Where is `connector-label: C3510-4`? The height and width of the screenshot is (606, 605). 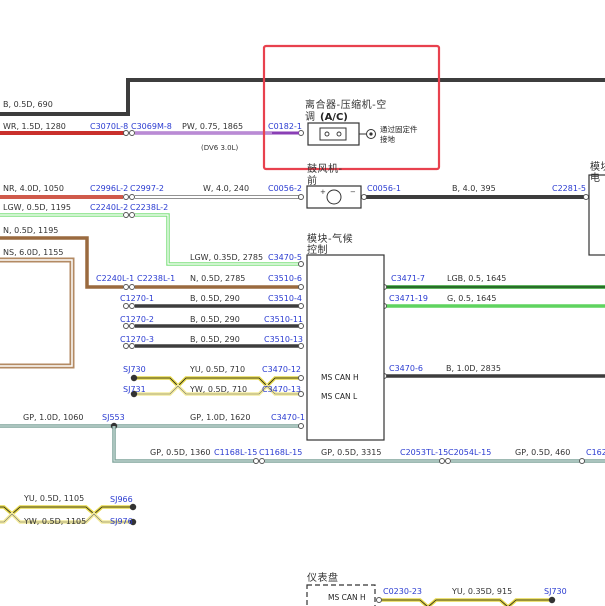
connector-label: C3510-4 is located at coordinates (285, 298).